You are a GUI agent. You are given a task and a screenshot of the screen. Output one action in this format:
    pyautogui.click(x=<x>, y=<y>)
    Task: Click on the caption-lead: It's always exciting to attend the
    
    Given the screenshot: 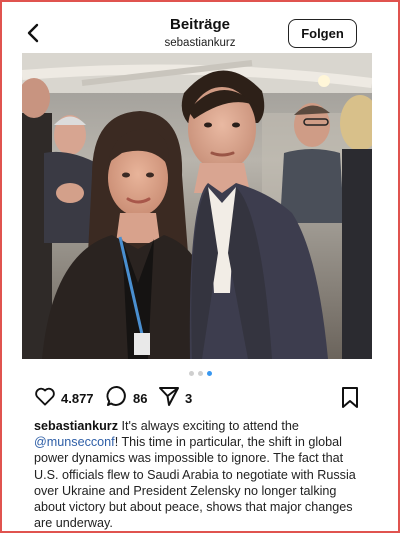 What is the action you would take?
    pyautogui.click(x=208, y=426)
    